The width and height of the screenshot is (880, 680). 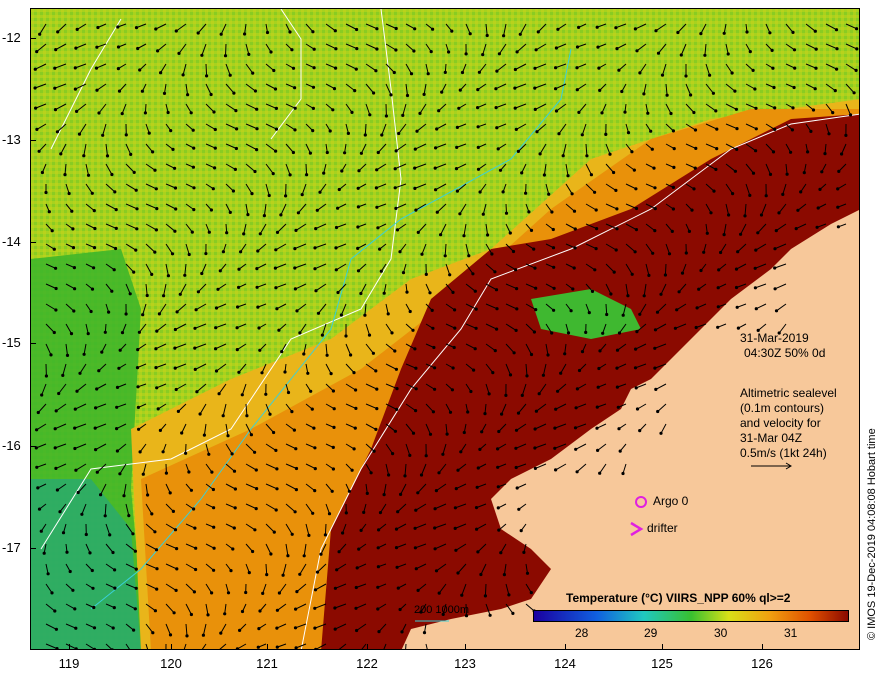 What do you see at coordinates (791, 633) in the screenshot?
I see `colorbar-tick-label: 31` at bounding box center [791, 633].